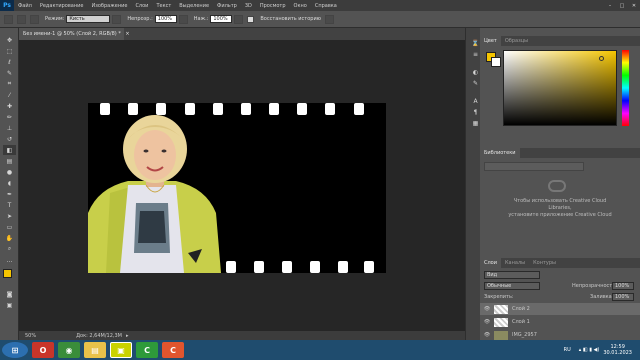 This screenshot has width=640, height=360. Describe the element at coordinates (227, 6) in the screenshot. I see `menu-filter: Фильтр` at that location.